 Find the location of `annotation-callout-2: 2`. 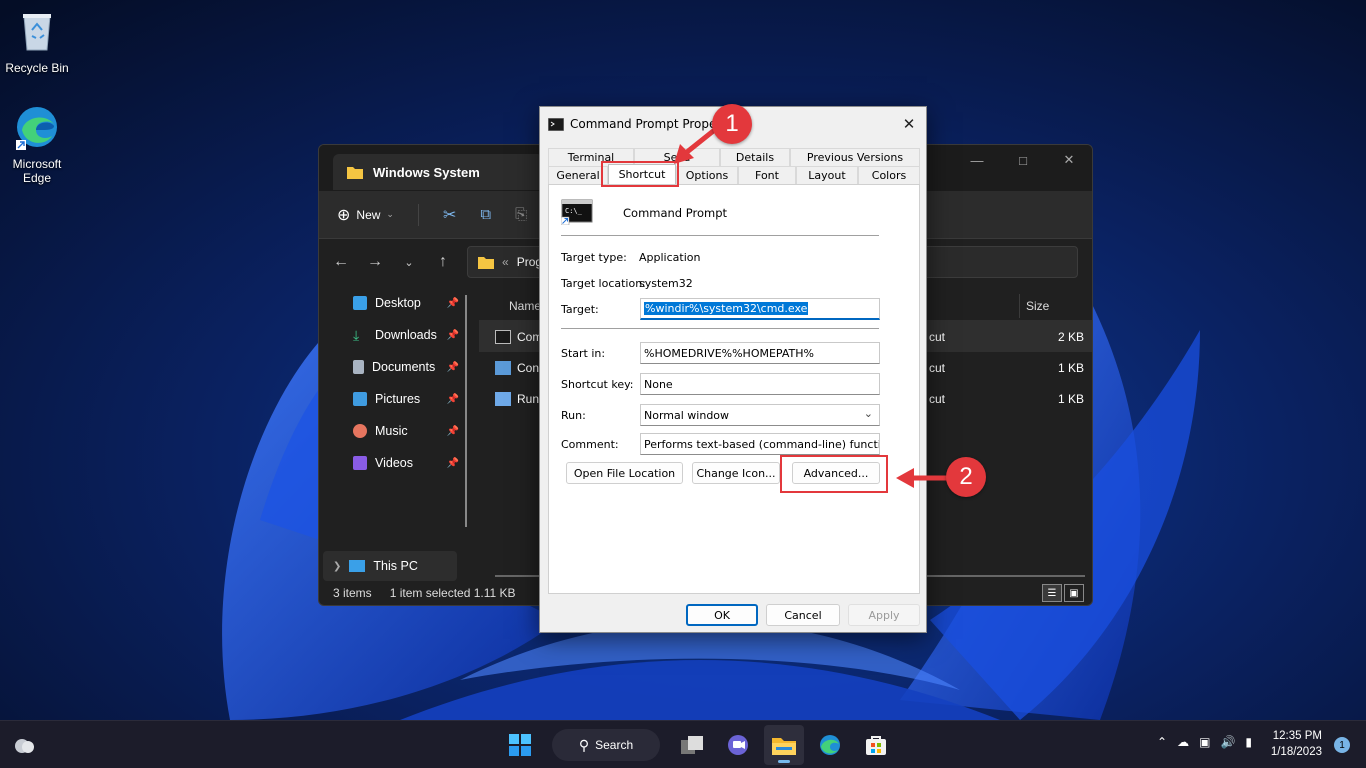

annotation-callout-2: 2 is located at coordinates (966, 477).